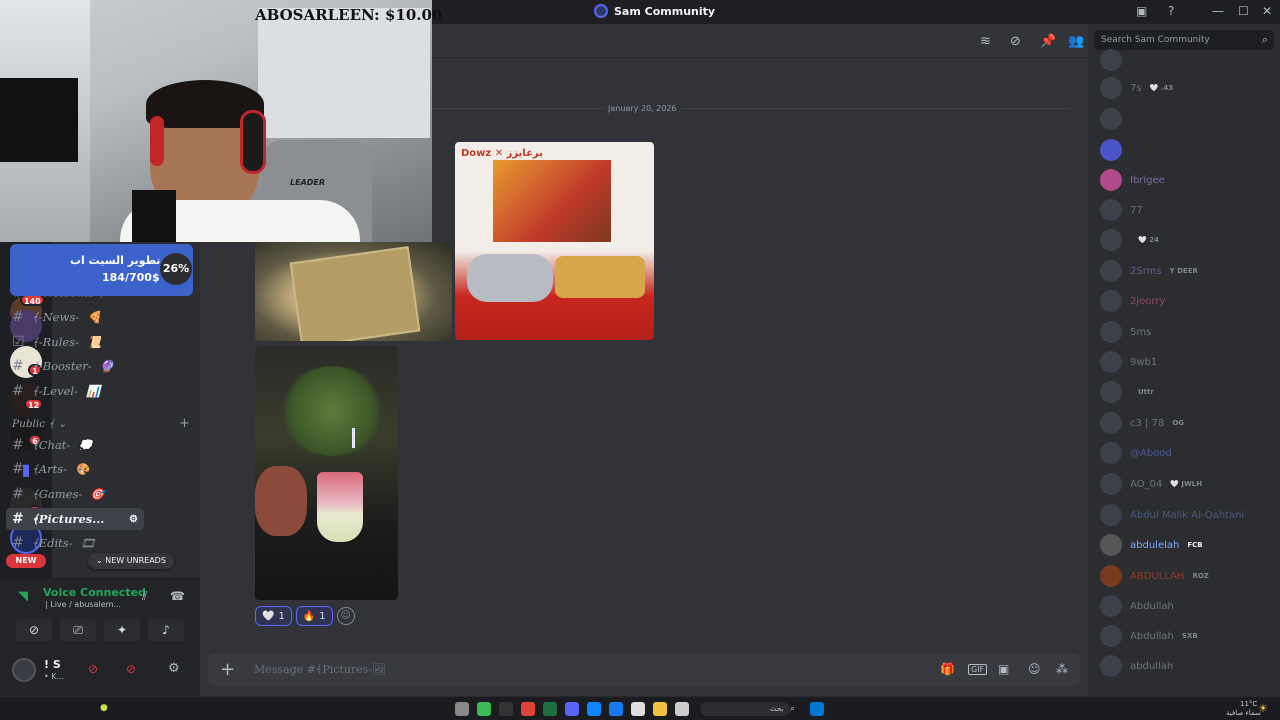  I want to click on plant, so click(332, 411).